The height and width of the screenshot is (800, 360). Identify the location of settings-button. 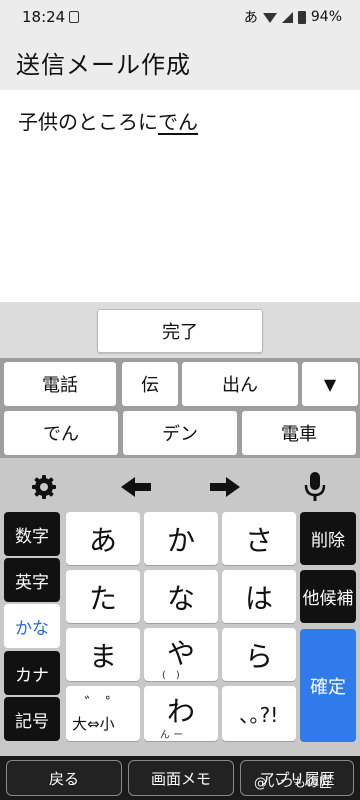
(44, 487).